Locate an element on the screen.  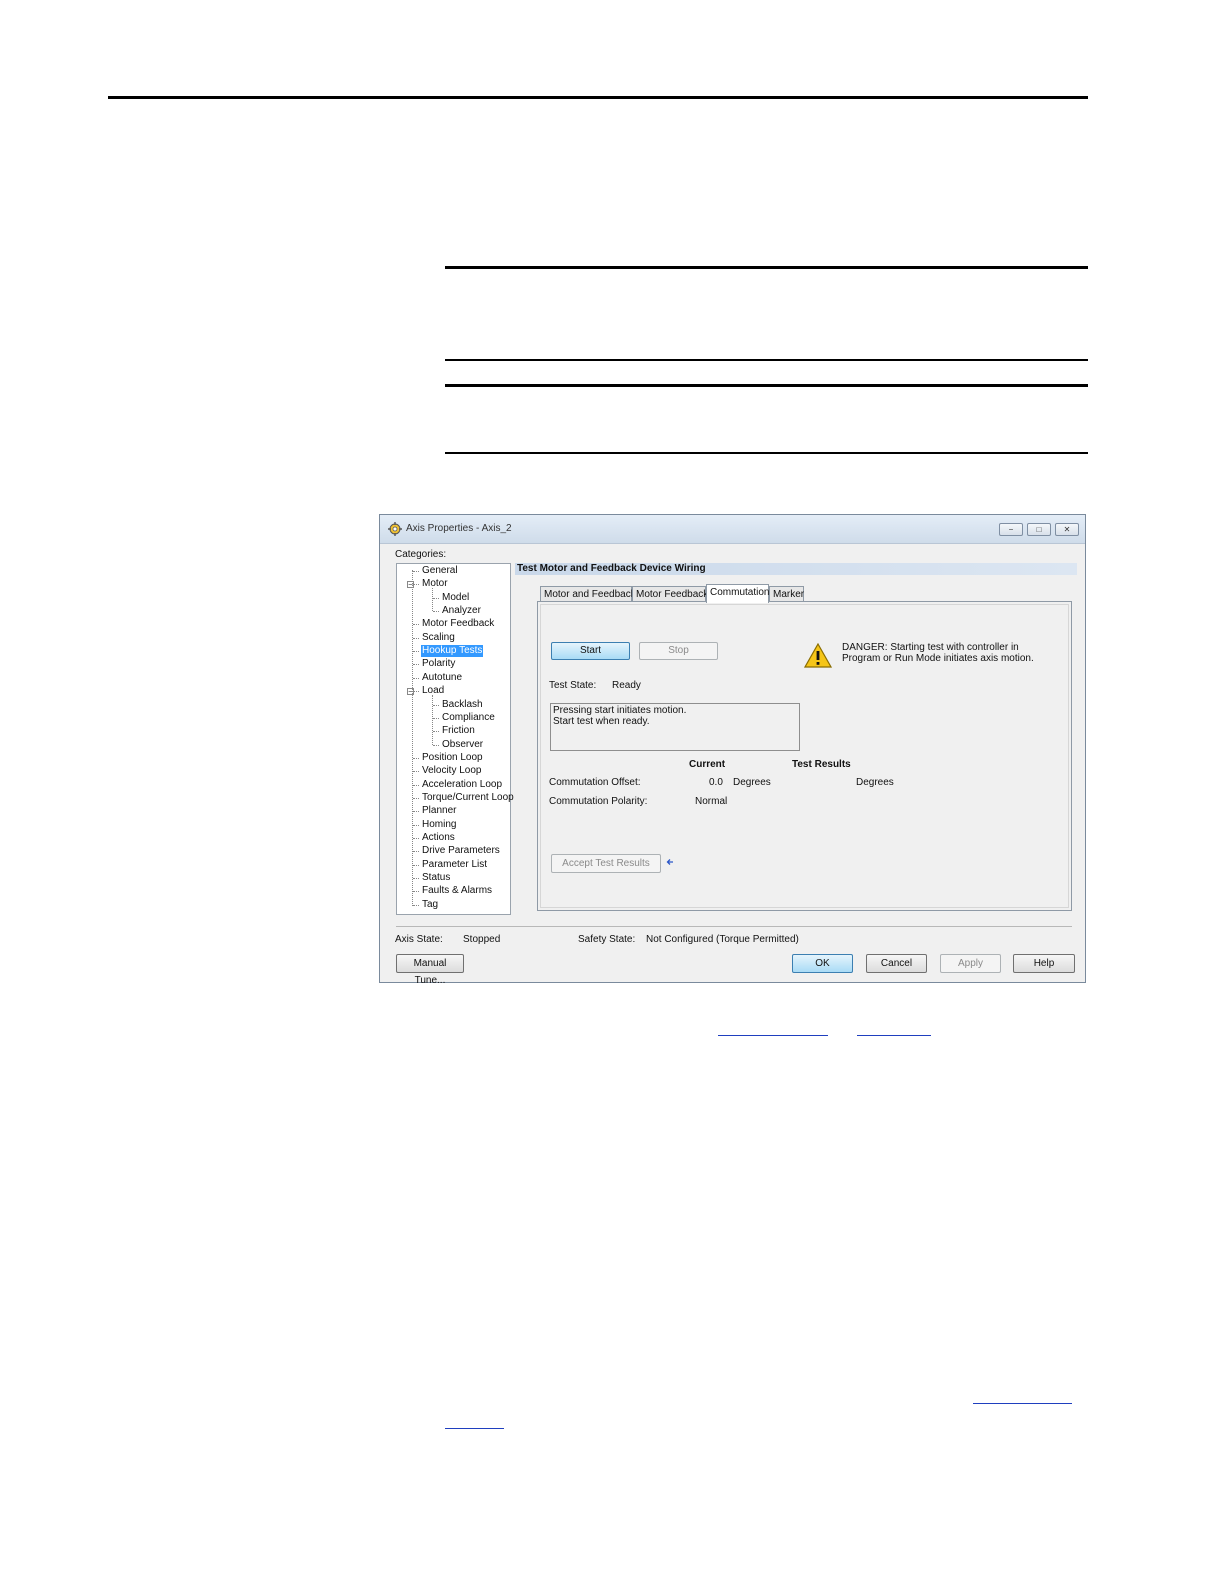
page-top-rule is located at coordinates (598, 97).